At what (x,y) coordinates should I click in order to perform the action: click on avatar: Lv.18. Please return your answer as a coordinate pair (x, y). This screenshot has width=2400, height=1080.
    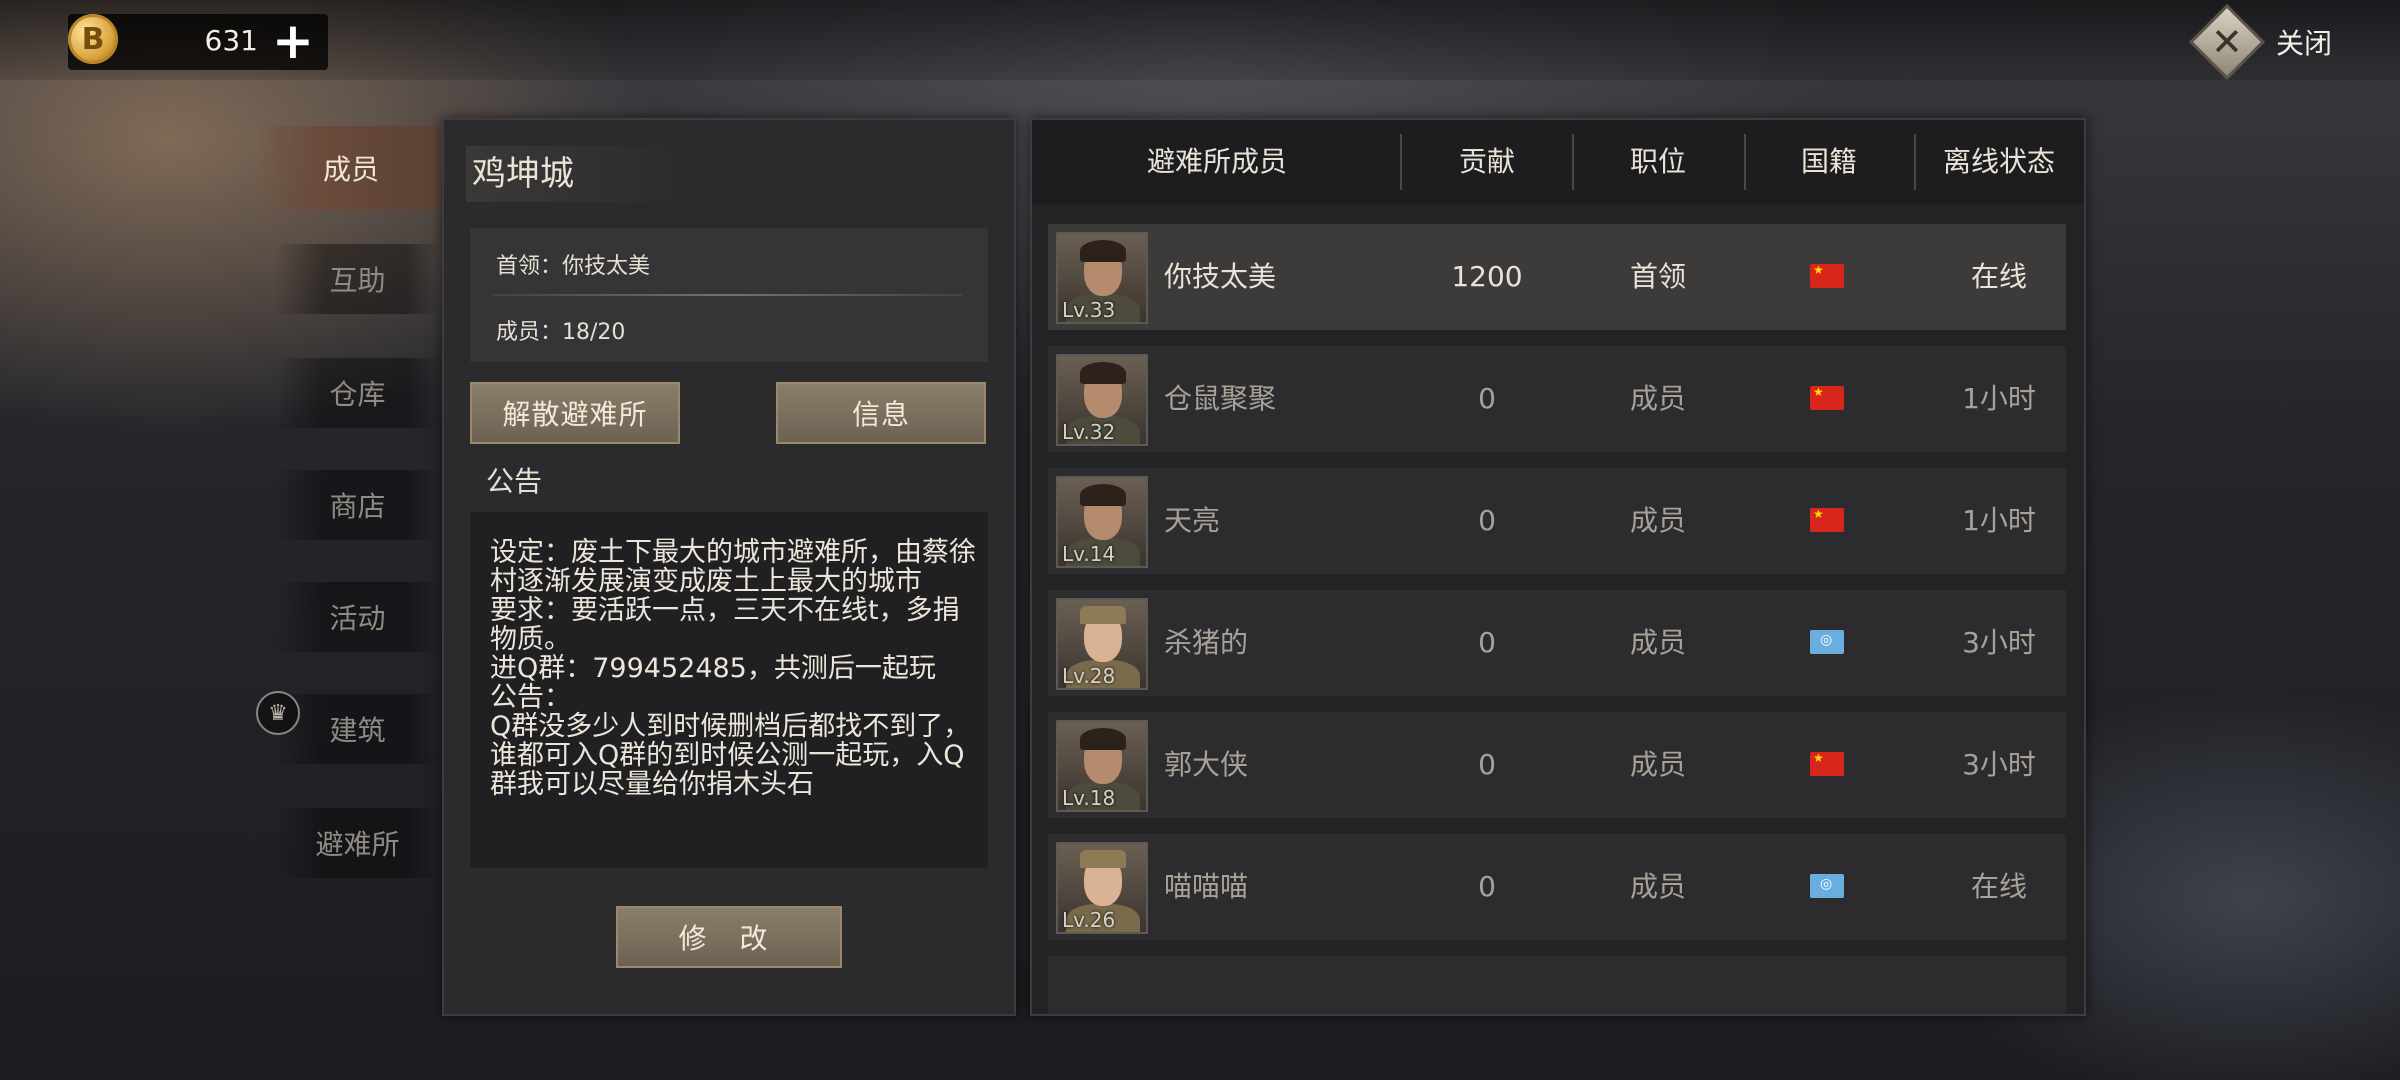
    Looking at the image, I should click on (1102, 766).